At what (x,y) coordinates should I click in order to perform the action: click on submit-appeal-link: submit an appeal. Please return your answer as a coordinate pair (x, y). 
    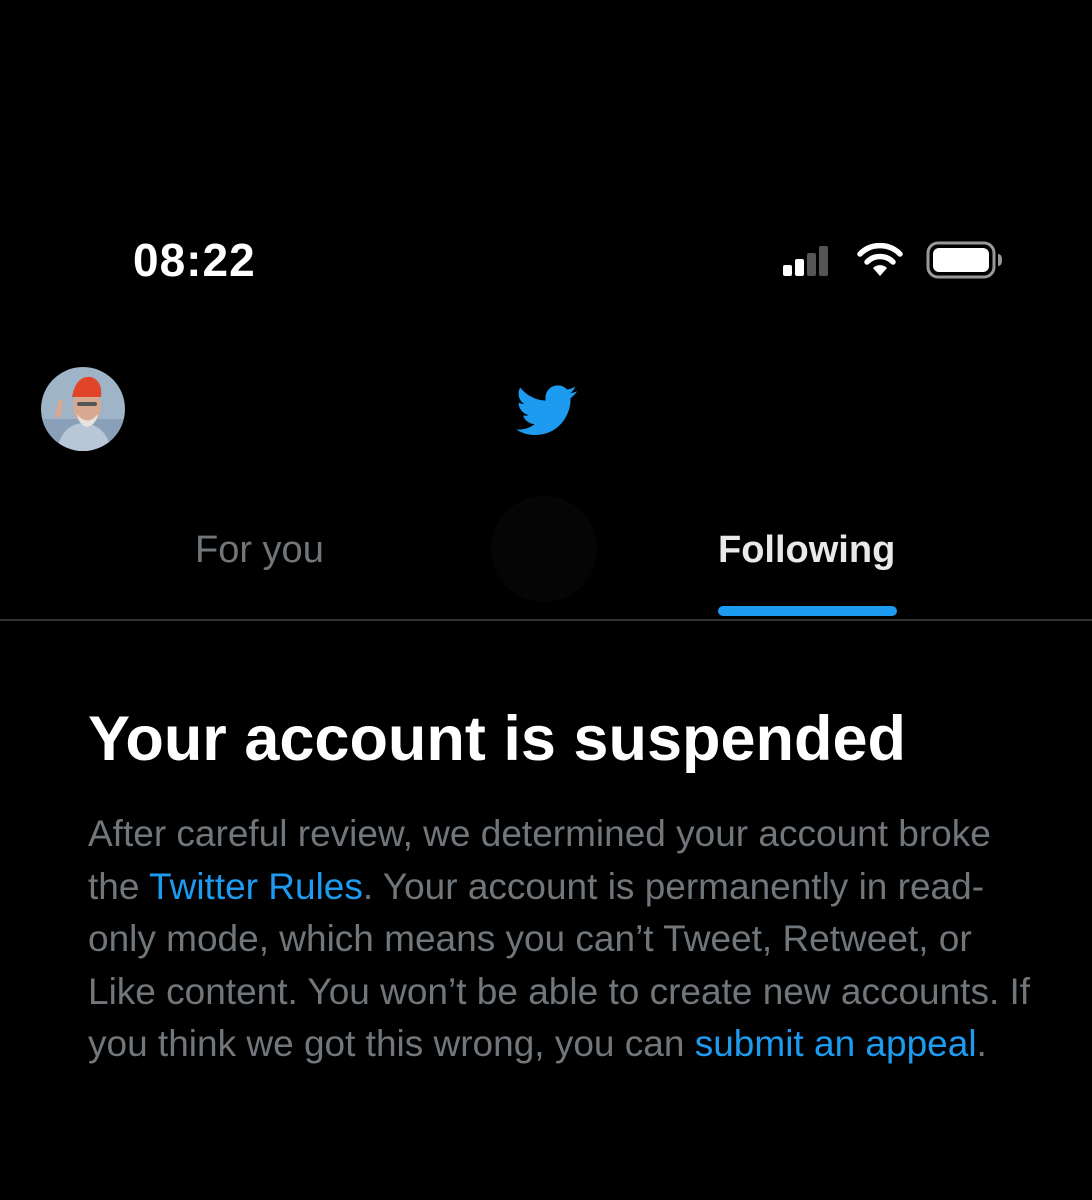
    Looking at the image, I should click on (836, 1043).